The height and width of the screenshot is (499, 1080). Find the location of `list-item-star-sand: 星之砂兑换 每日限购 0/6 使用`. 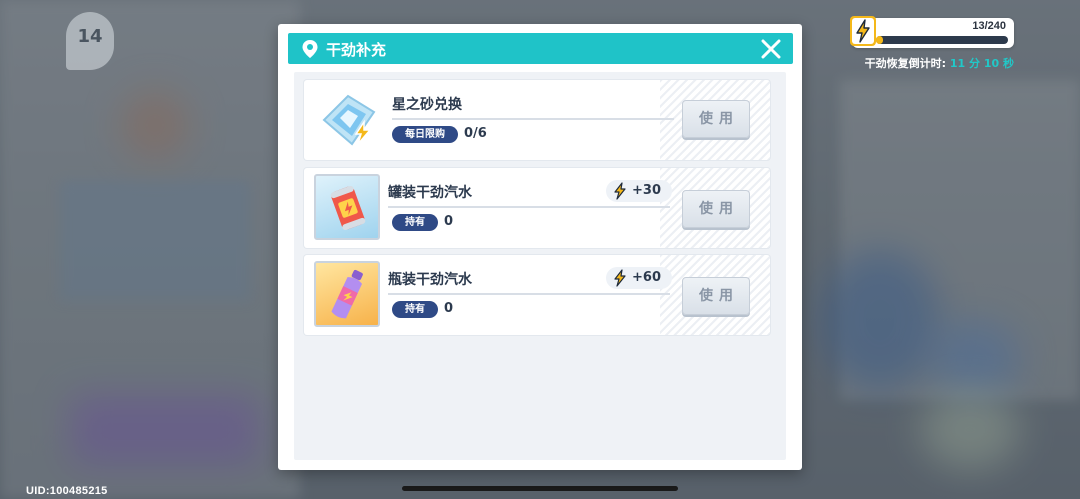

list-item-star-sand: 星之砂兑换 每日限购 0/6 使用 is located at coordinates (537, 120).